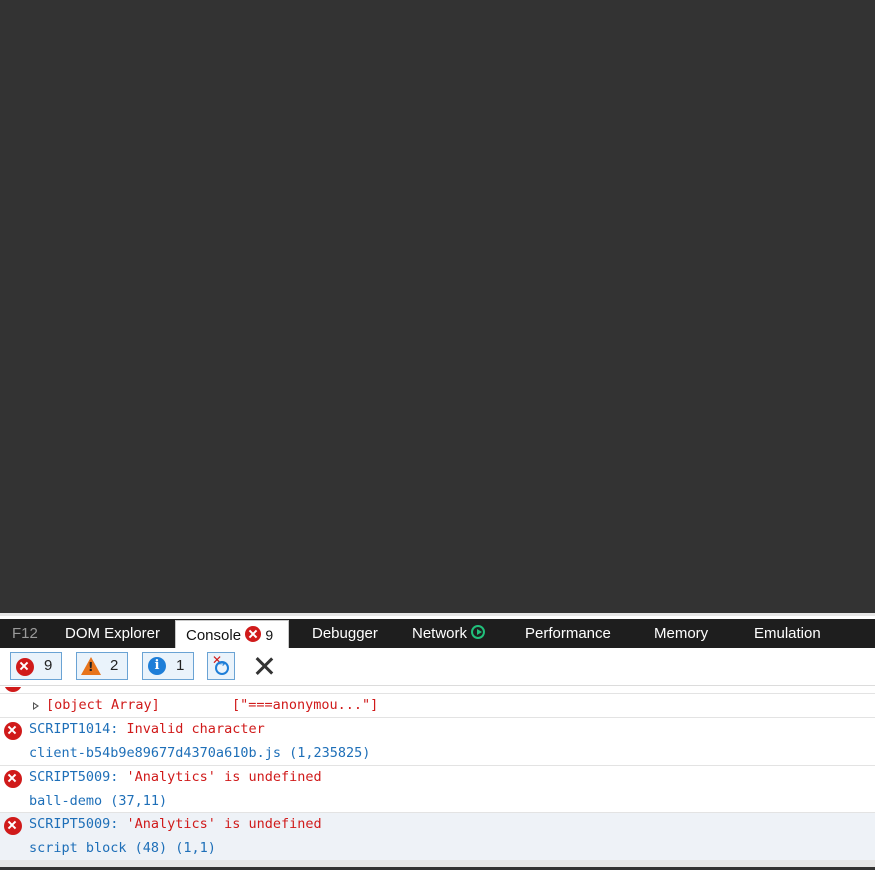 The image size is (875, 870). I want to click on info-icon: i, so click(157, 666).